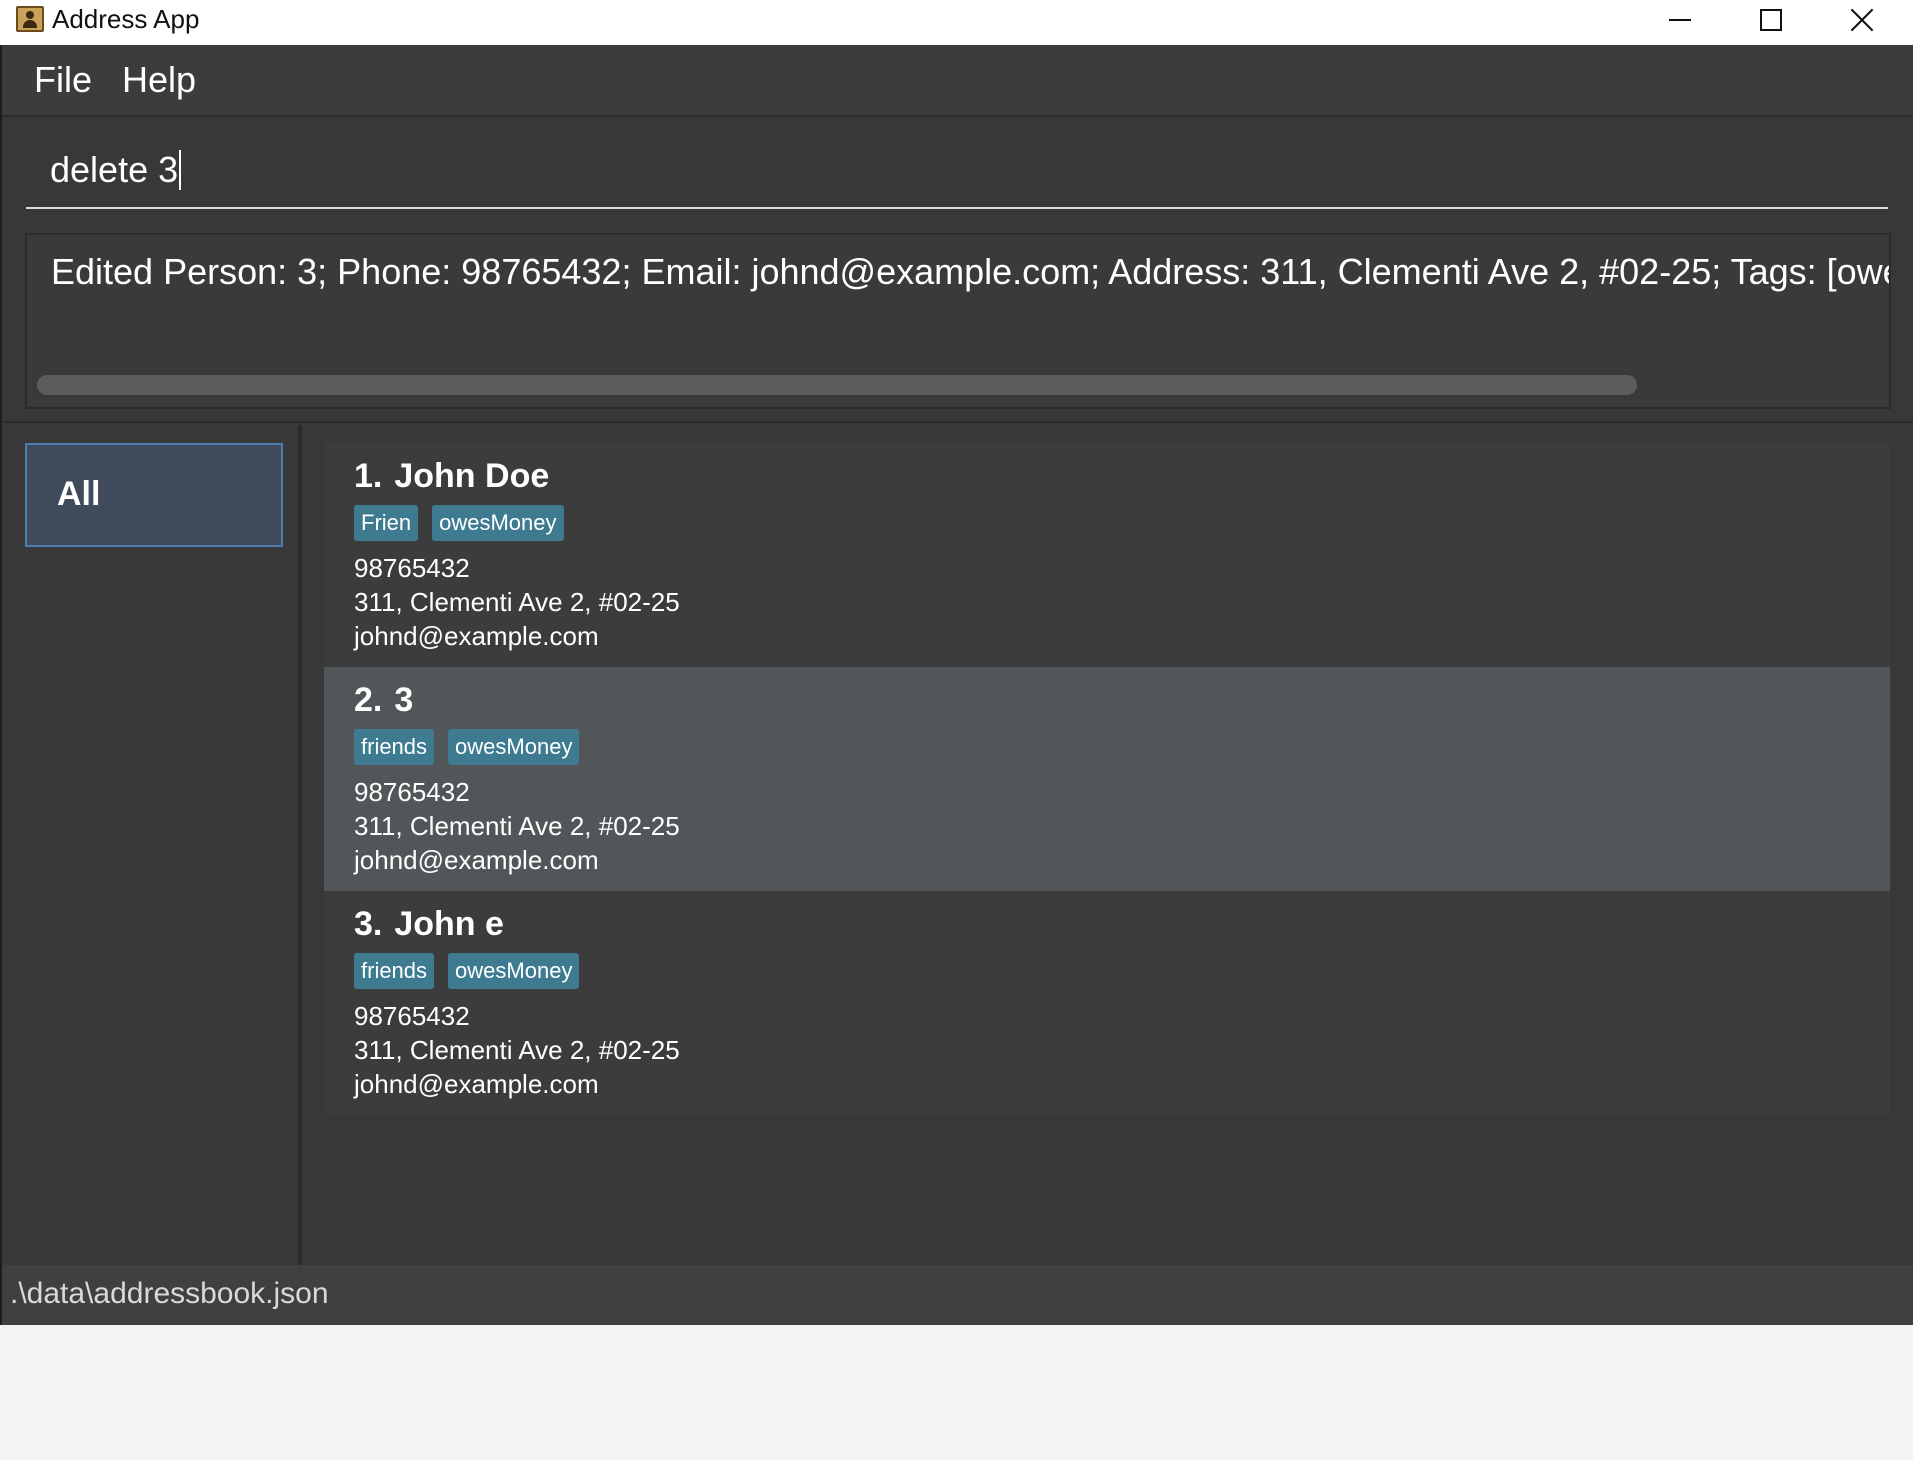 The width and height of the screenshot is (1913, 1460). Describe the element at coordinates (472, 476) in the screenshot. I see `person-name-text: John Doe` at that location.